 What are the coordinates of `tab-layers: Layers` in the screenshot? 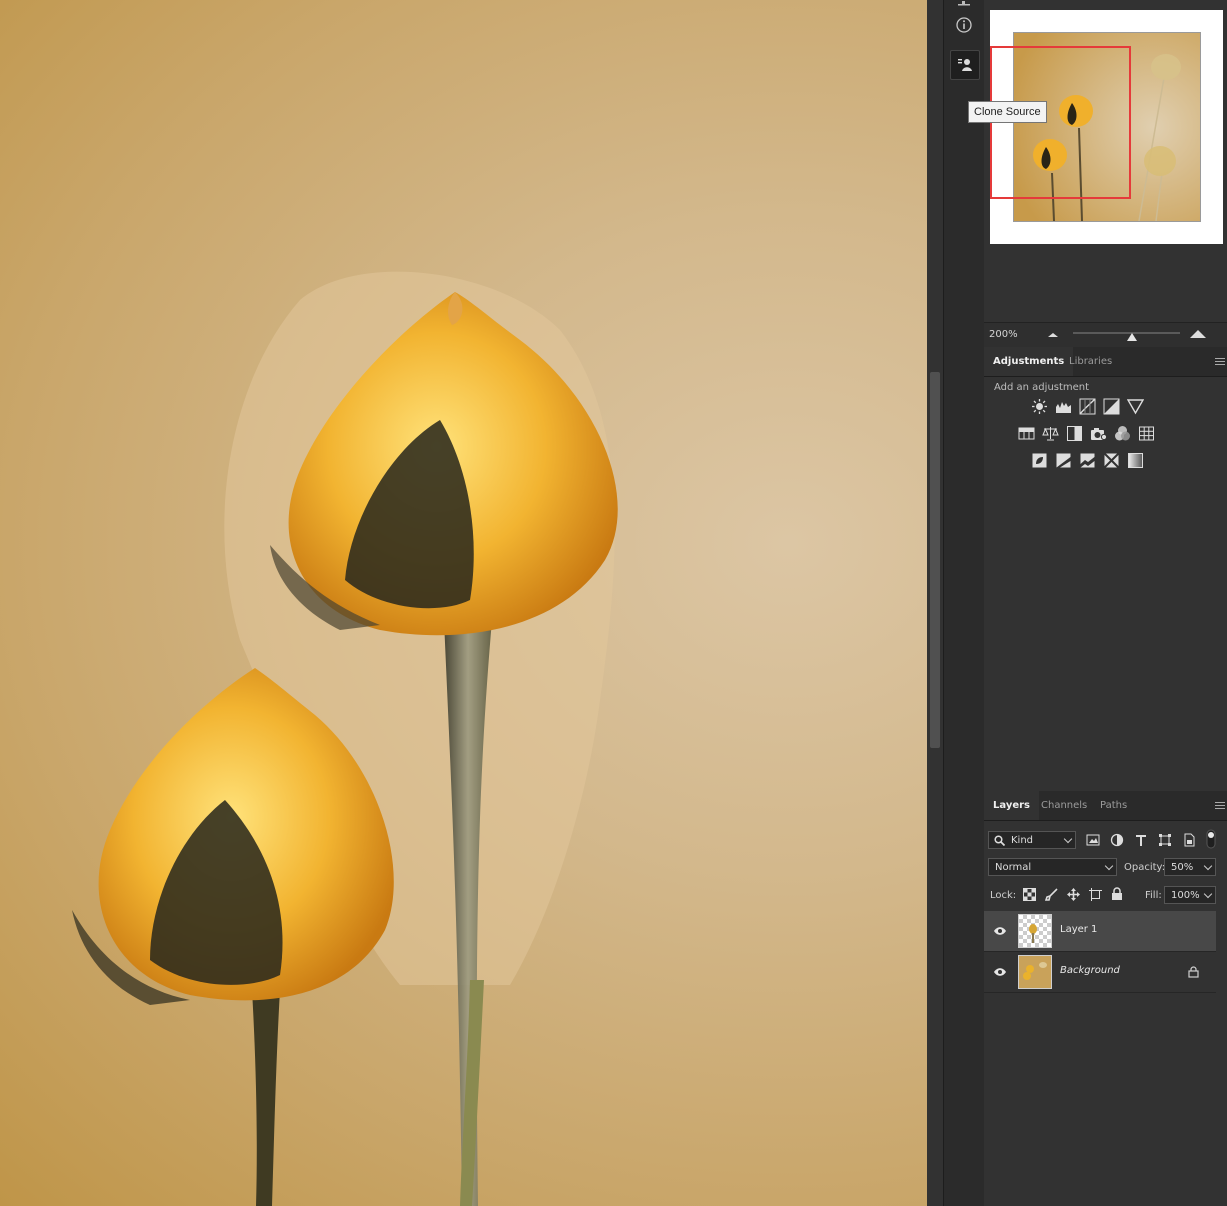 It's located at (1011, 805).